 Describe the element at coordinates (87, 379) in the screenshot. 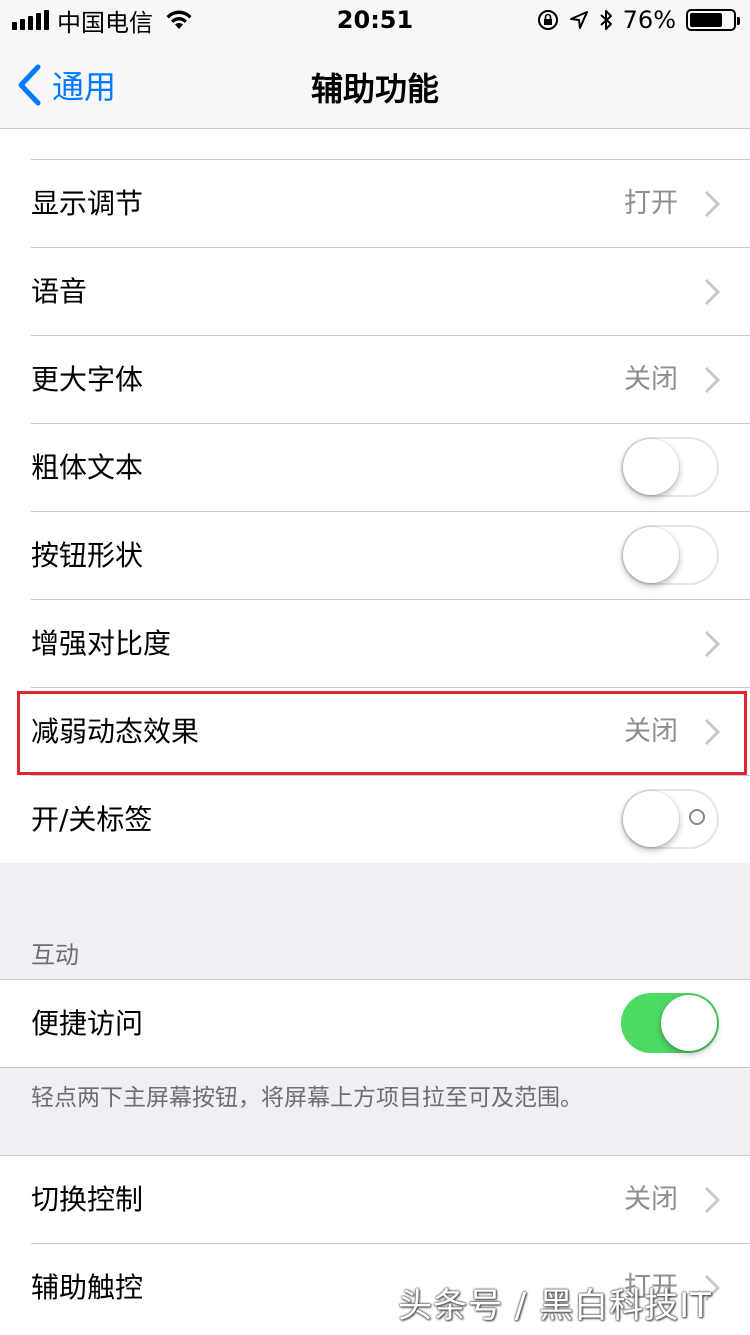

I see `row-label: 更大字体` at that location.